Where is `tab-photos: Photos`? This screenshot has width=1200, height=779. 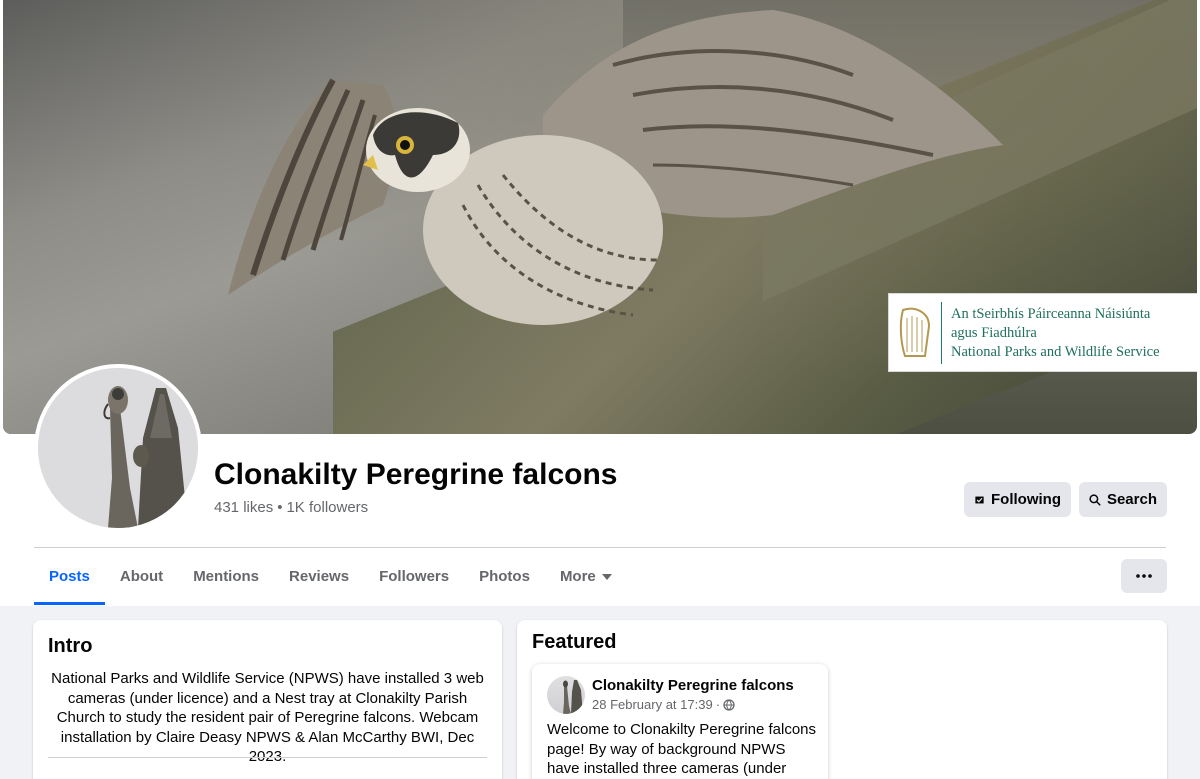
tab-photos: Photos is located at coordinates (504, 576).